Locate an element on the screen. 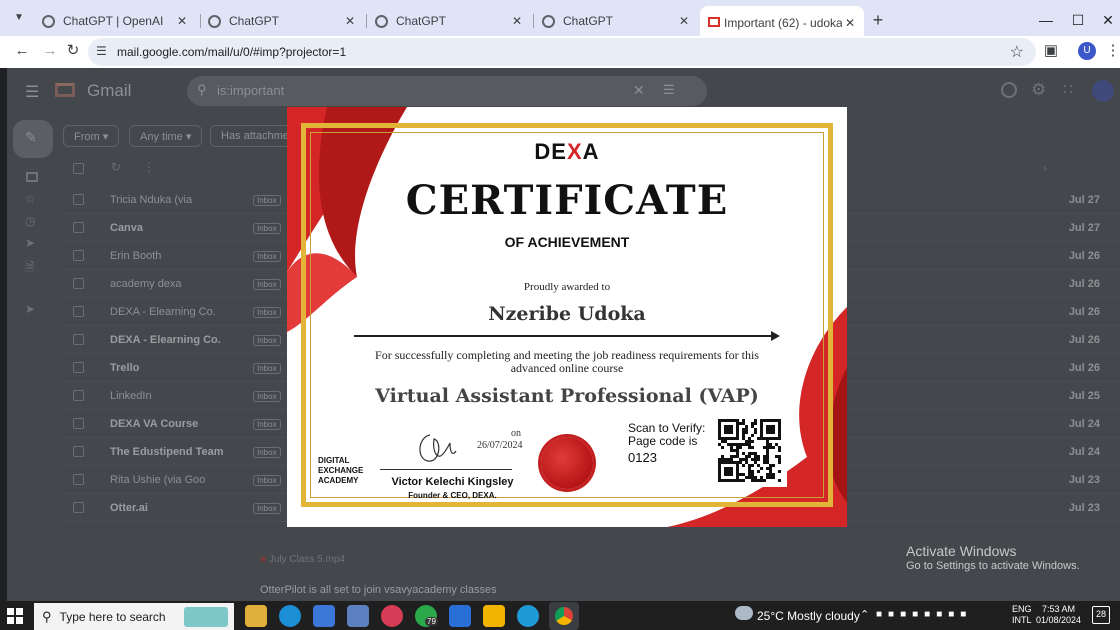 The height and width of the screenshot is (630, 1120). tab-chatgpt-2: ChatGPT ✕ is located at coordinates (282, 21).